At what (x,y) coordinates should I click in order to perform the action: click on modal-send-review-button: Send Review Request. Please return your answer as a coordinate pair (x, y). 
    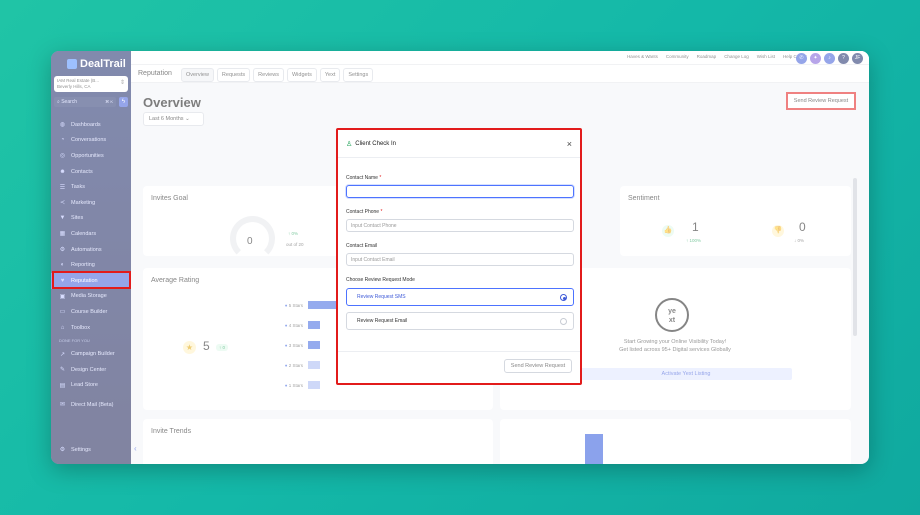
    Looking at the image, I should click on (538, 366).